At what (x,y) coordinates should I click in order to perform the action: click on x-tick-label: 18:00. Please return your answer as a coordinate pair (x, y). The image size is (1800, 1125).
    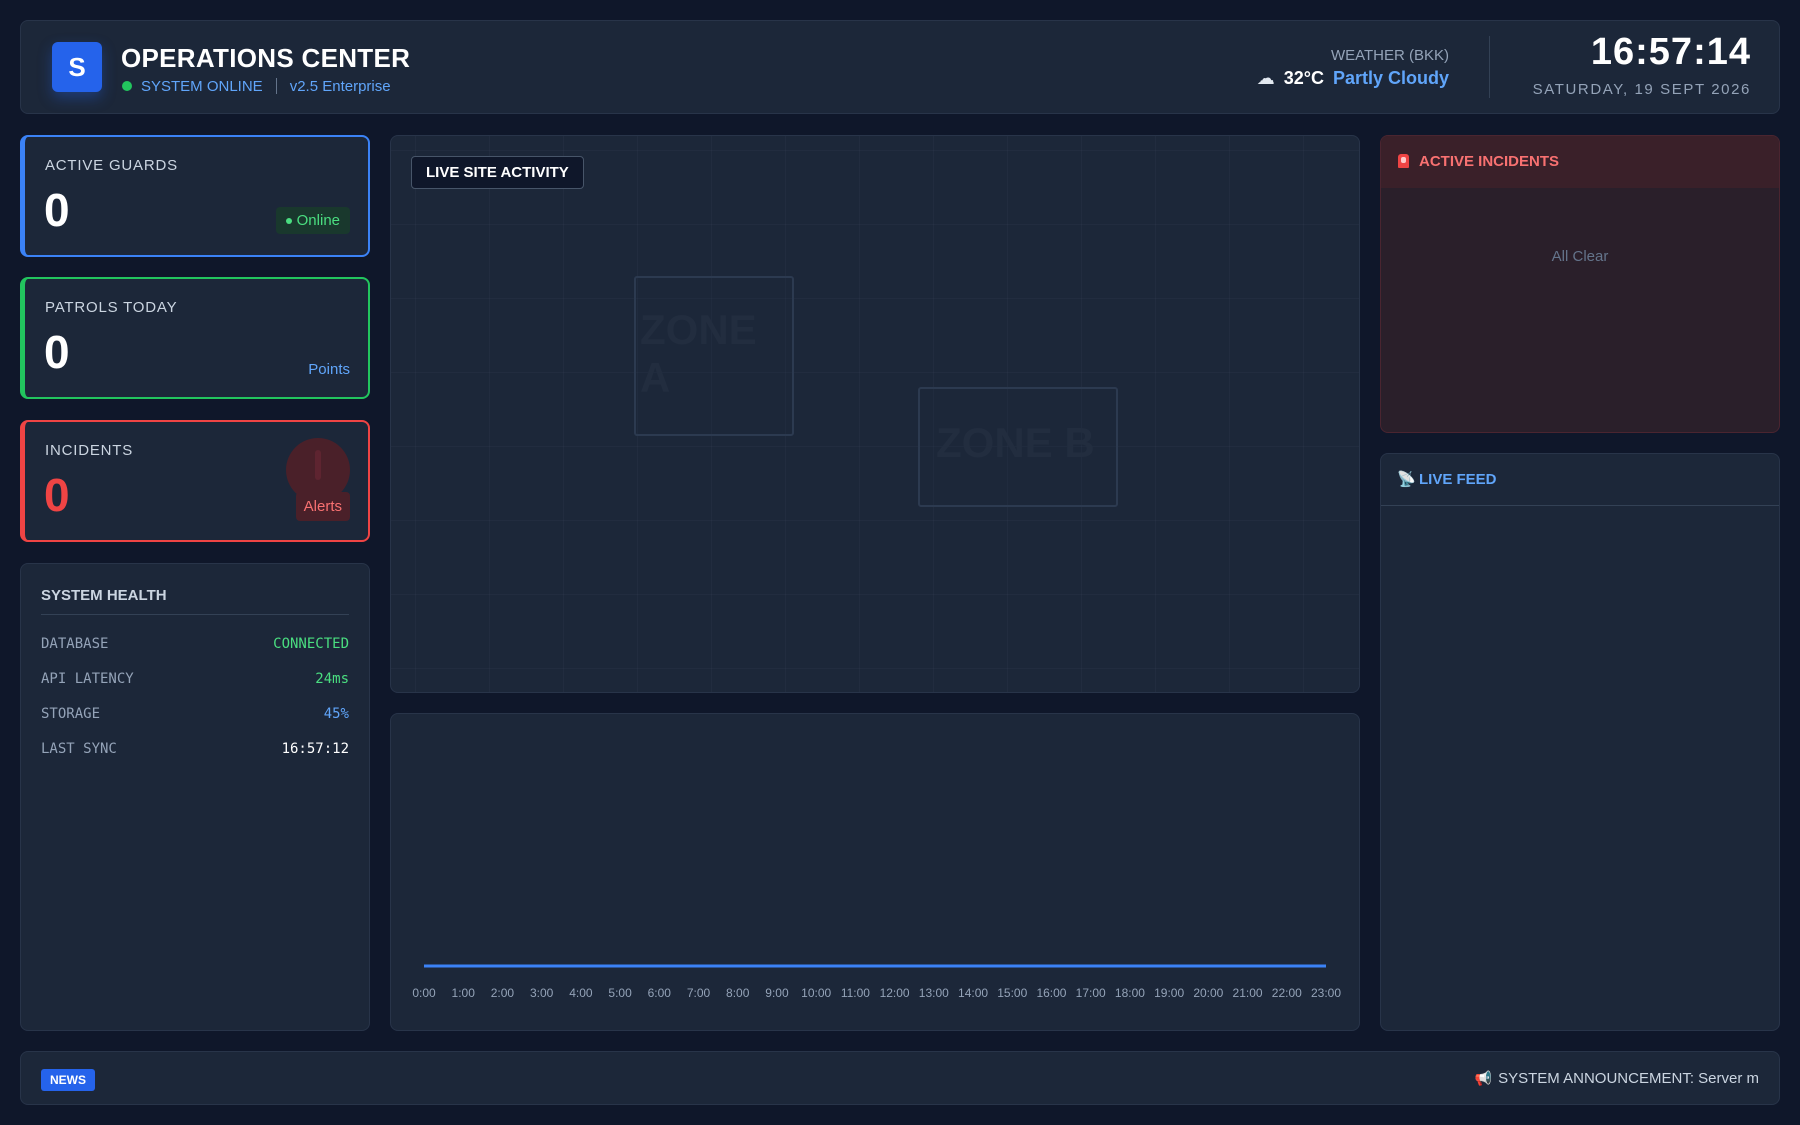
    Looking at the image, I should click on (1130, 993).